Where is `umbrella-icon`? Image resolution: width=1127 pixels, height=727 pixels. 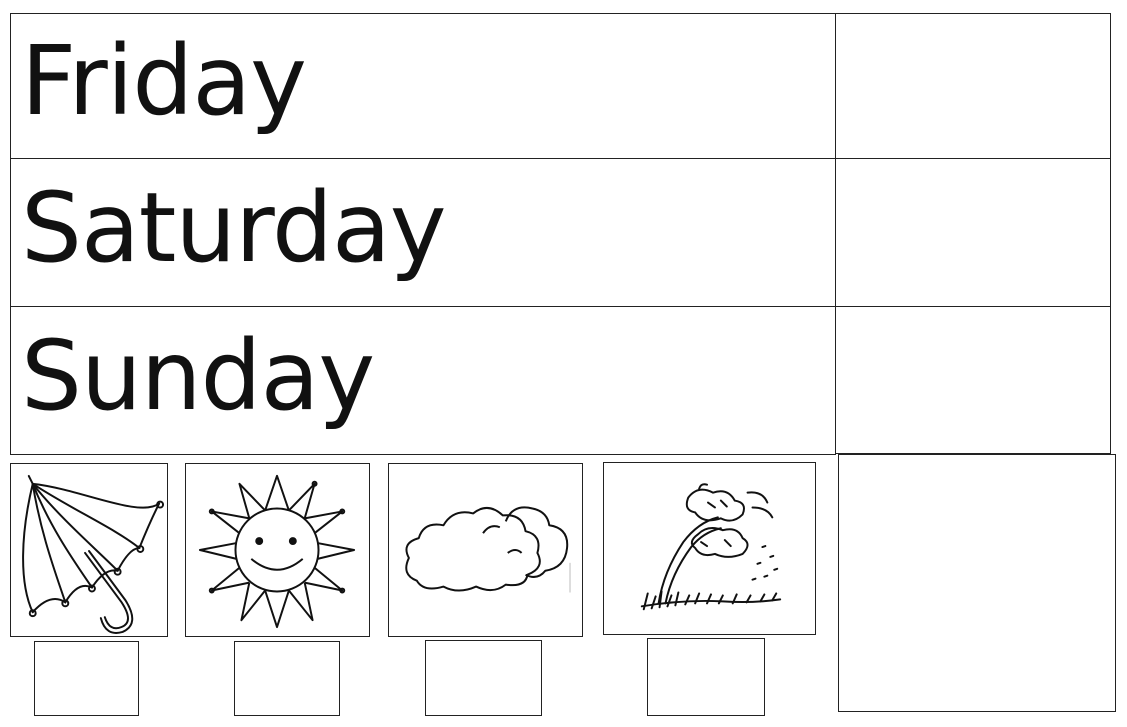
umbrella-icon is located at coordinates (93, 554).